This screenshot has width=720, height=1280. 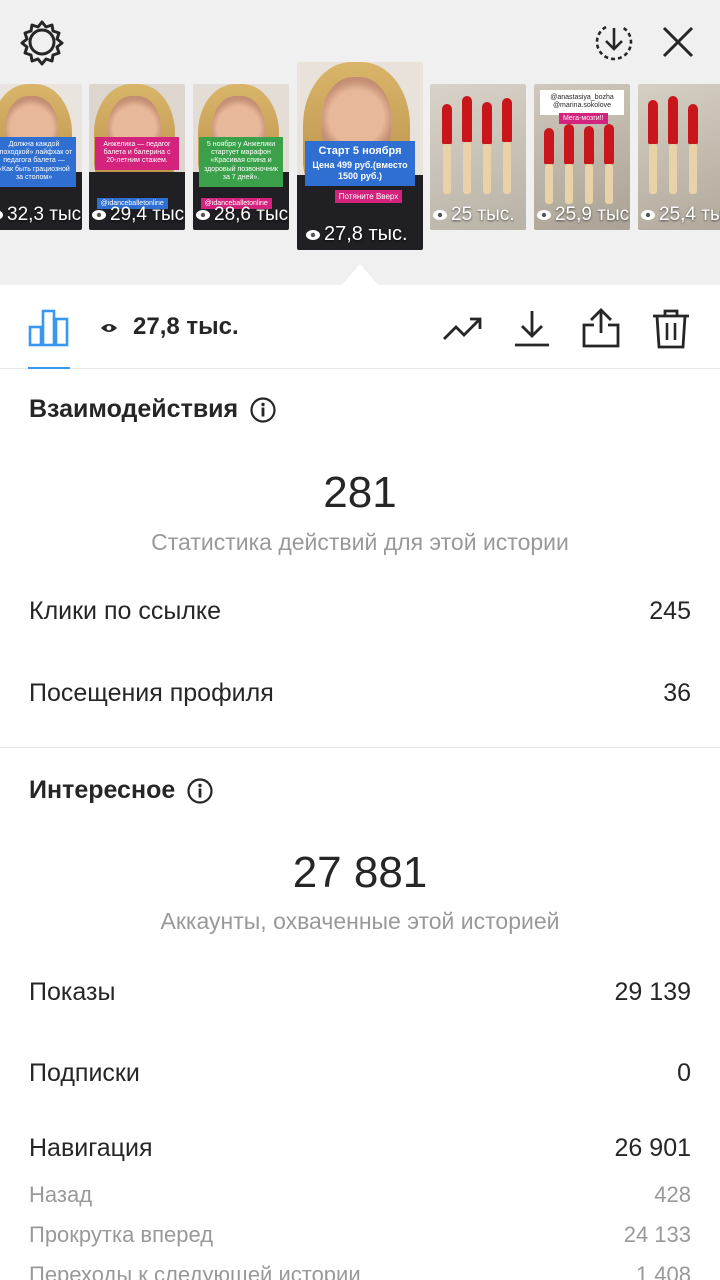 What do you see at coordinates (360, 872) in the screenshot?
I see `discovery-total: 27 881` at bounding box center [360, 872].